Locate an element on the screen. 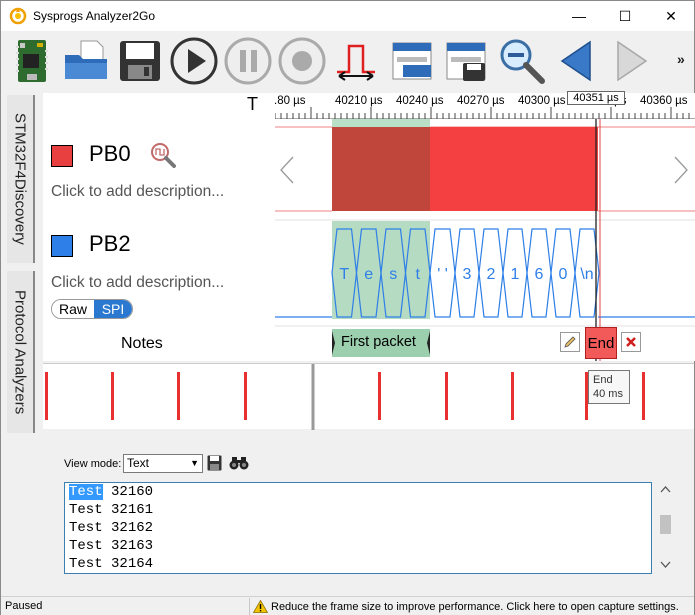 The width and height of the screenshot is (695, 615). raw-mode-button: Raw is located at coordinates (73, 309).